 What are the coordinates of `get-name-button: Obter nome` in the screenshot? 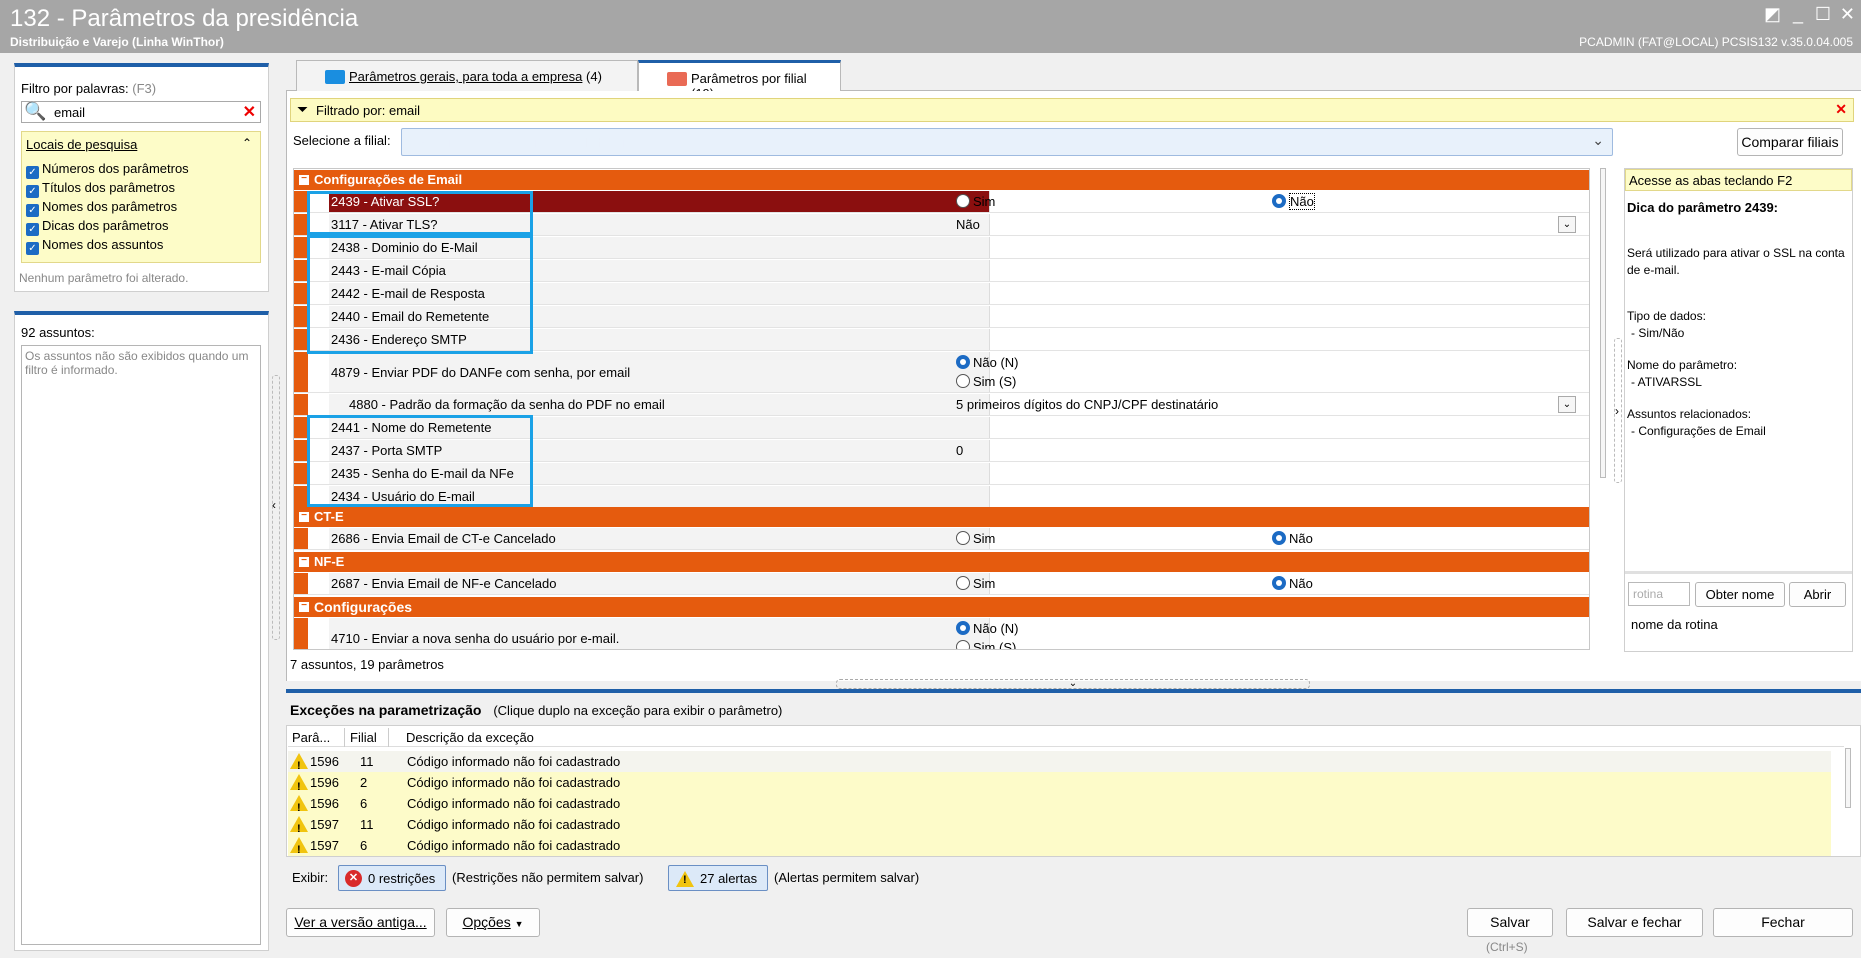 It's located at (1740, 594).